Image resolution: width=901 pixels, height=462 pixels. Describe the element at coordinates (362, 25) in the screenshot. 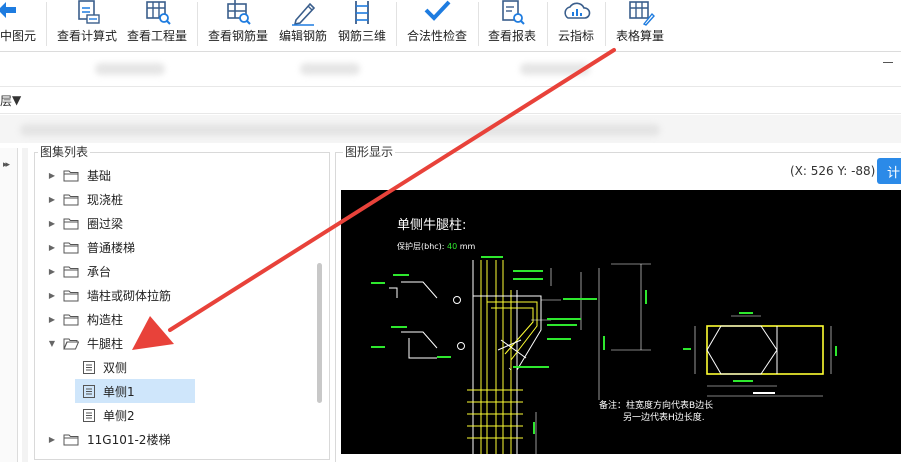

I see `rebar-3d-button: 钢筋三维` at that location.